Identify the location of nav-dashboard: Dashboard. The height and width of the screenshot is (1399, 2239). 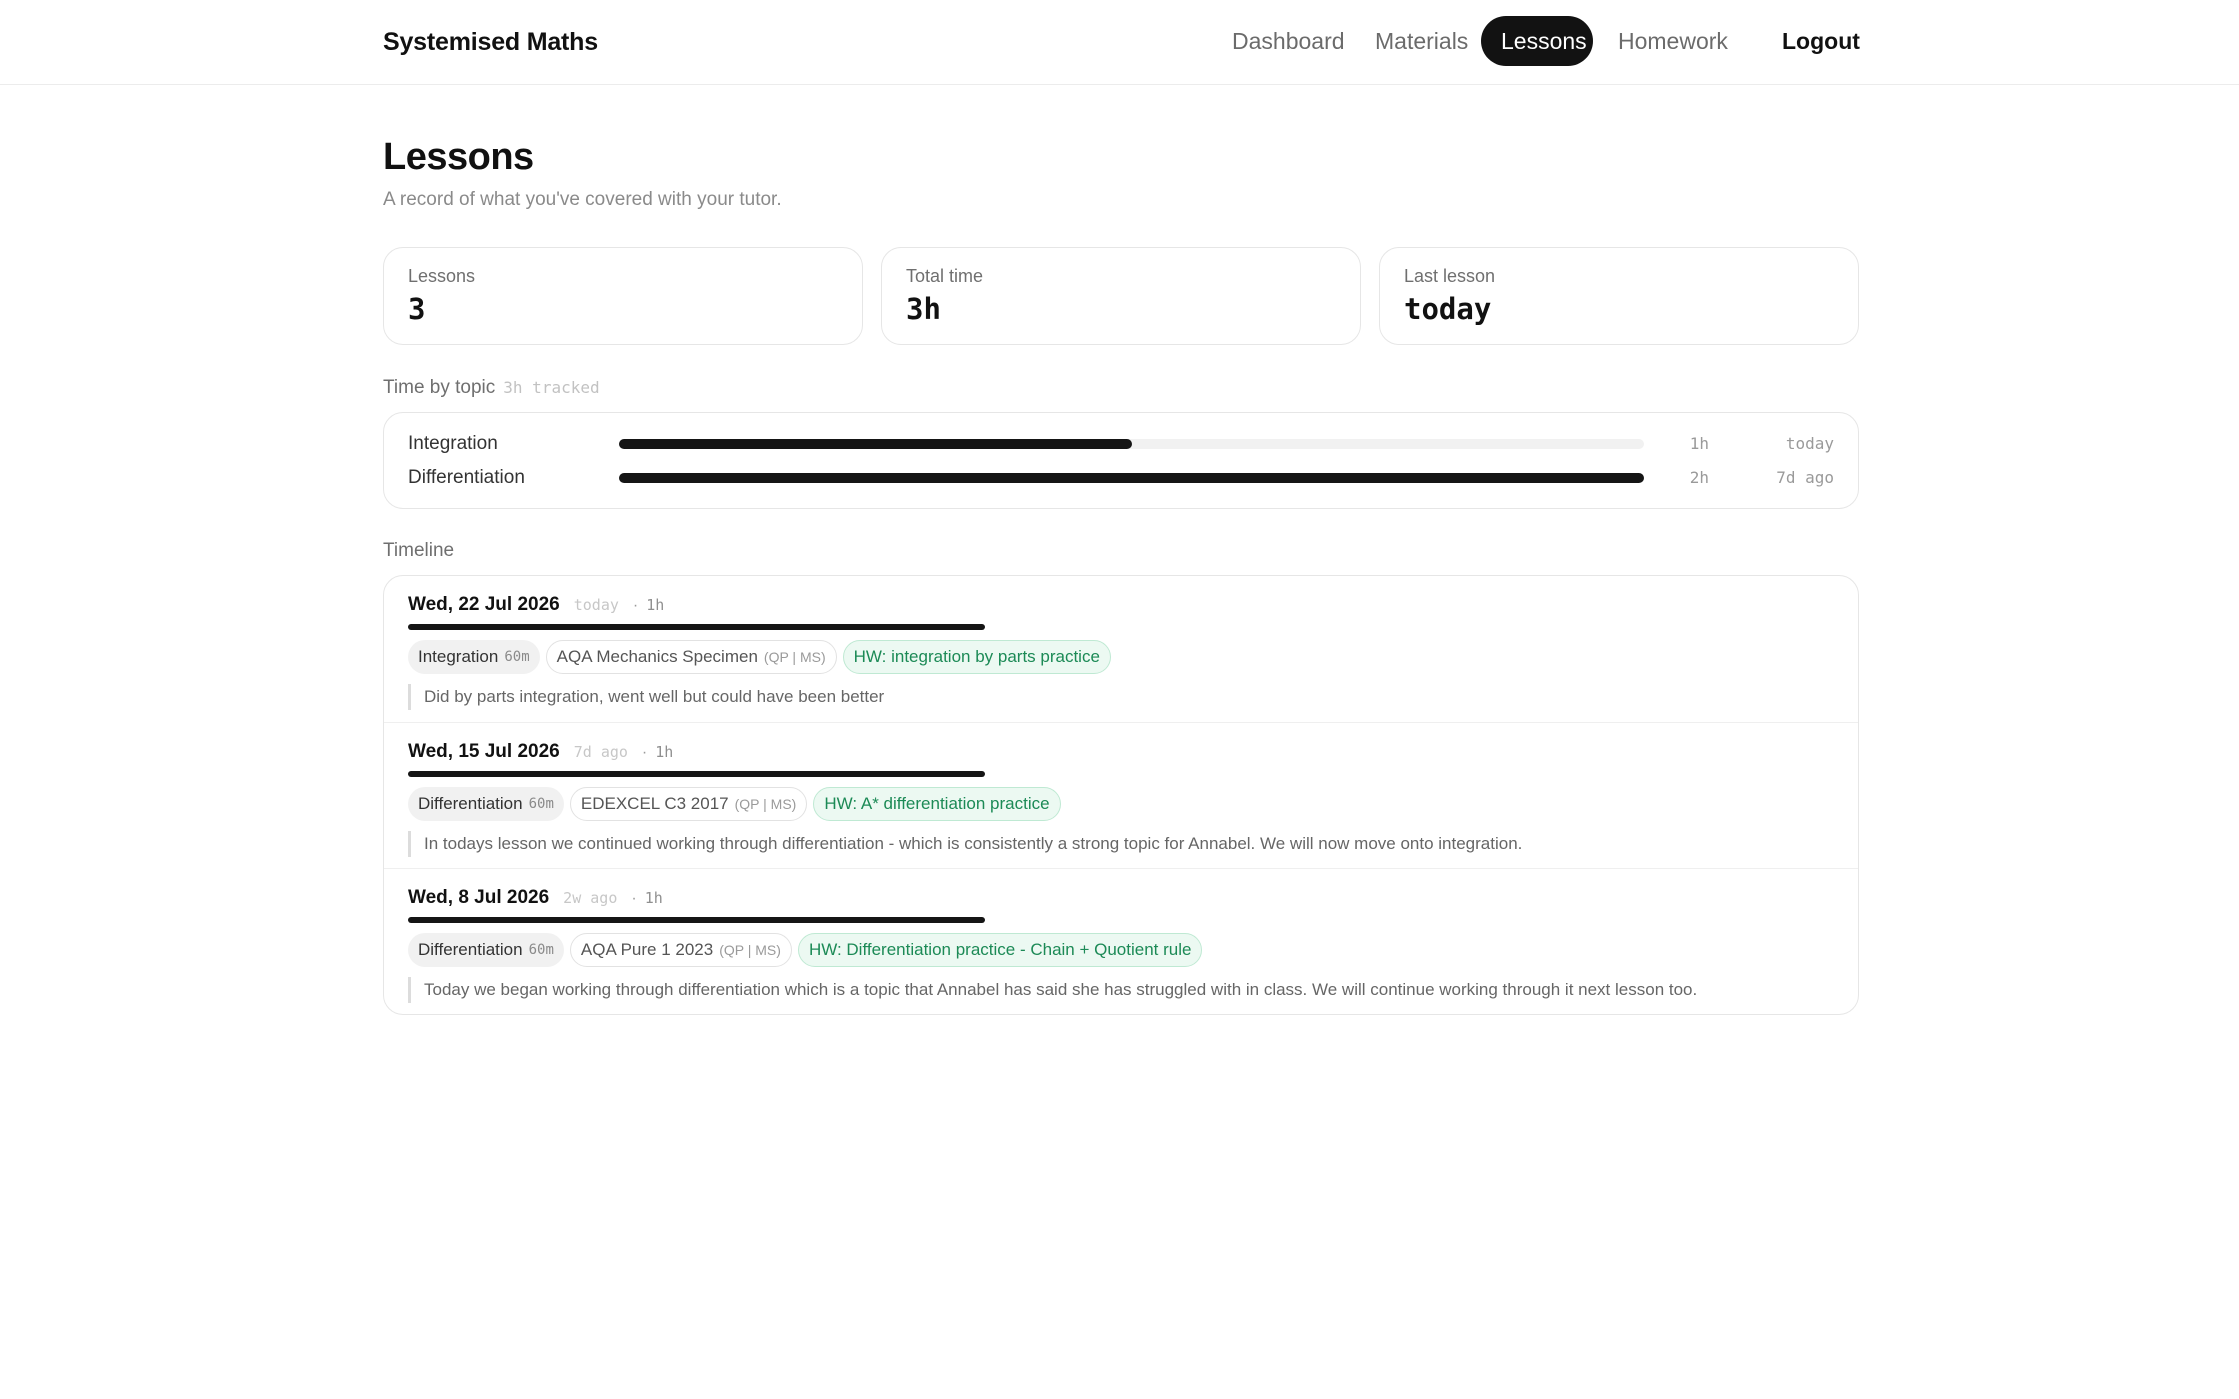
(1282, 41).